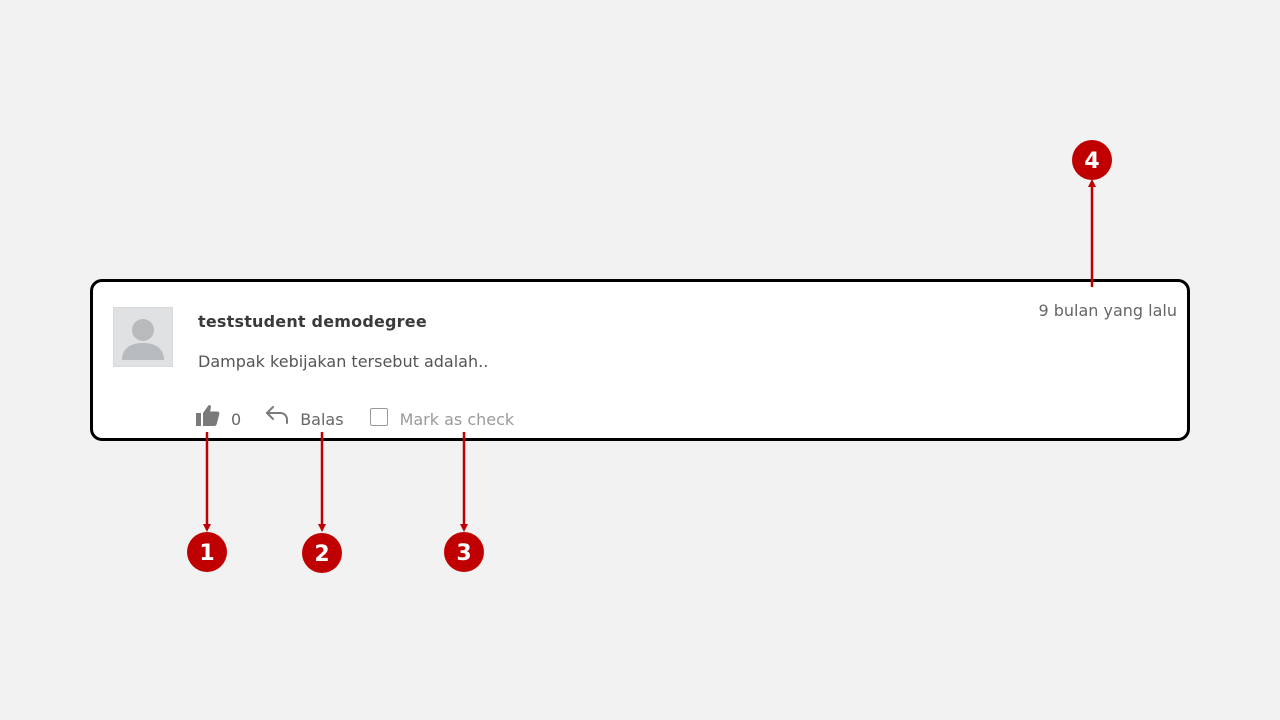  What do you see at coordinates (208, 417) in the screenshot?
I see `thumbs-up-icon` at bounding box center [208, 417].